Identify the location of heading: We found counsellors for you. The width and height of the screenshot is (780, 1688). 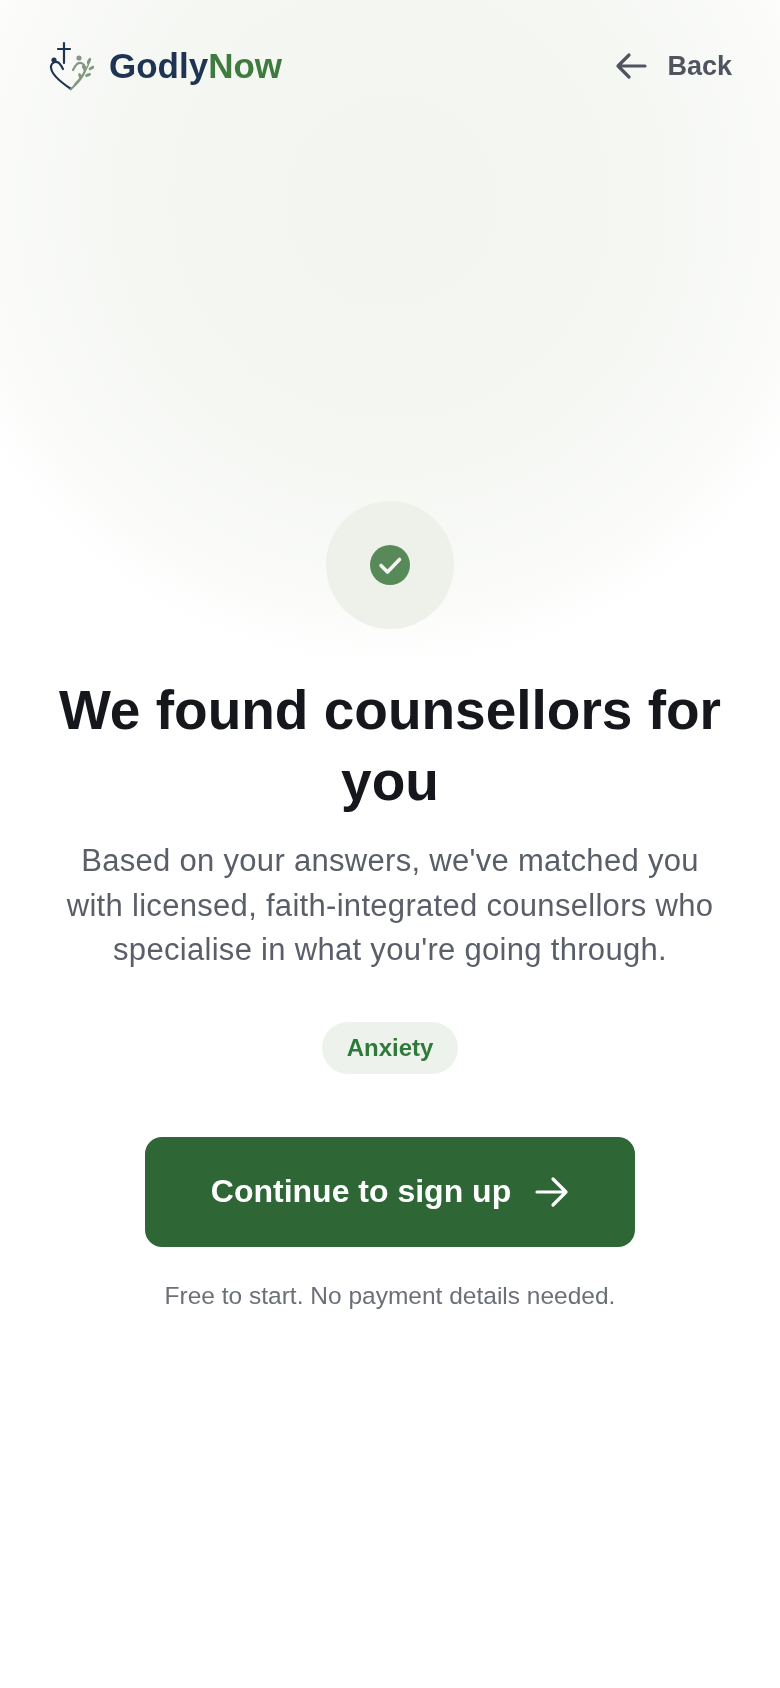
(390, 746).